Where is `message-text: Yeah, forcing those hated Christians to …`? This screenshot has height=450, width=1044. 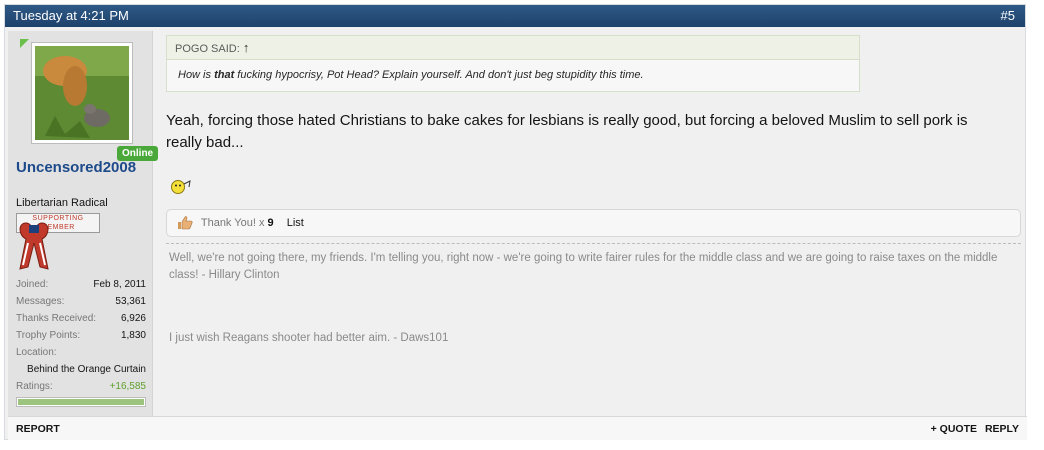
message-text: Yeah, forcing those hated Christians to … is located at coordinates (567, 131).